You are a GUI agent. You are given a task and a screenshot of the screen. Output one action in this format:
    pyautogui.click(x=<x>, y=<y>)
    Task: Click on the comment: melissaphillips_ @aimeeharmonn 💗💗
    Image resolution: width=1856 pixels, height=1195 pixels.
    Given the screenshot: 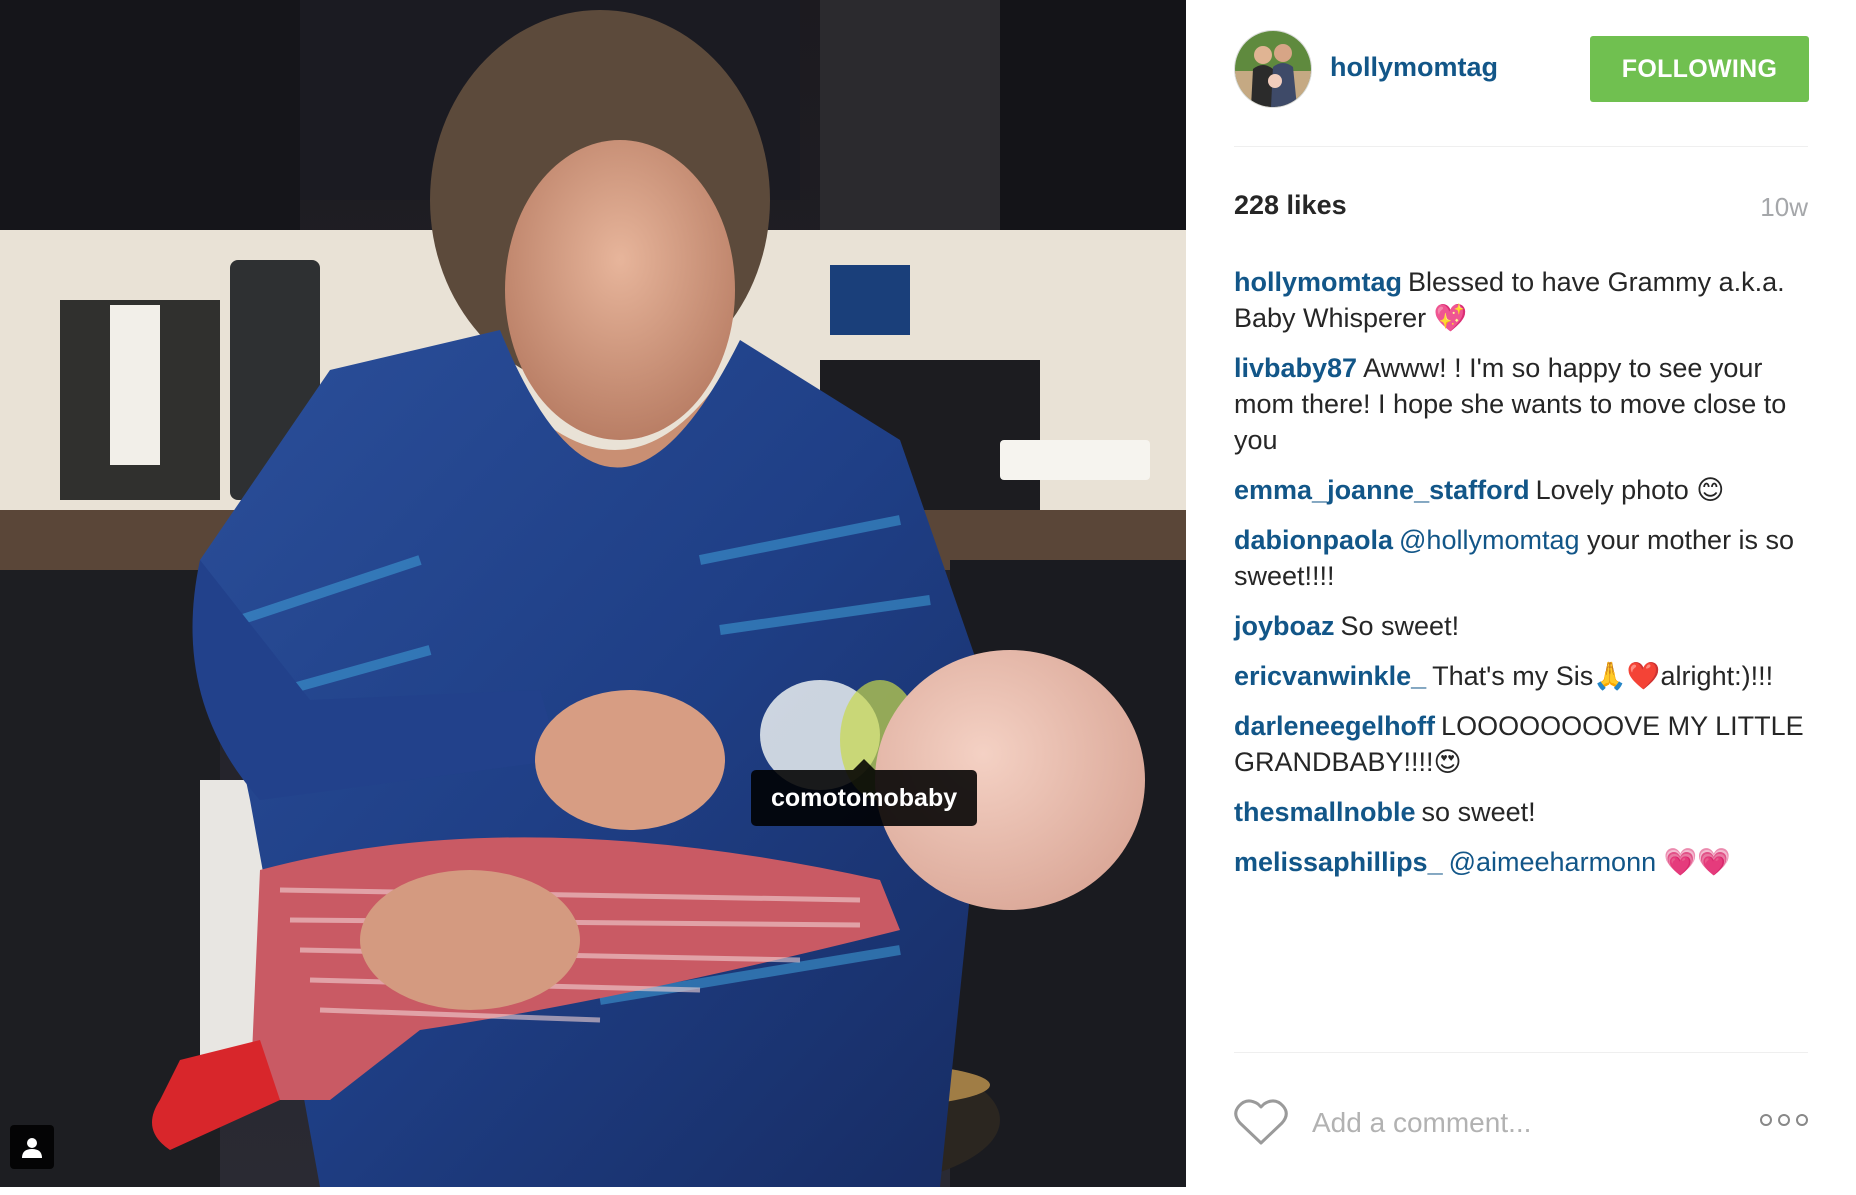 What is the action you would take?
    pyautogui.click(x=1524, y=862)
    